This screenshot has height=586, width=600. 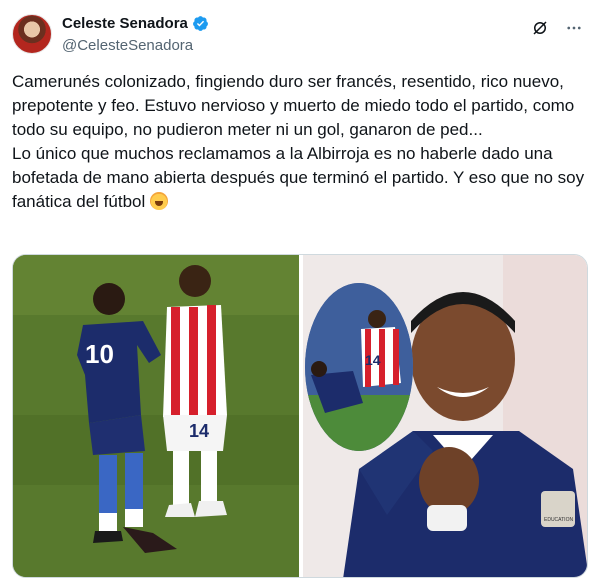 What do you see at coordinates (373, 360) in the screenshot?
I see `inset-player-number: 14` at bounding box center [373, 360].